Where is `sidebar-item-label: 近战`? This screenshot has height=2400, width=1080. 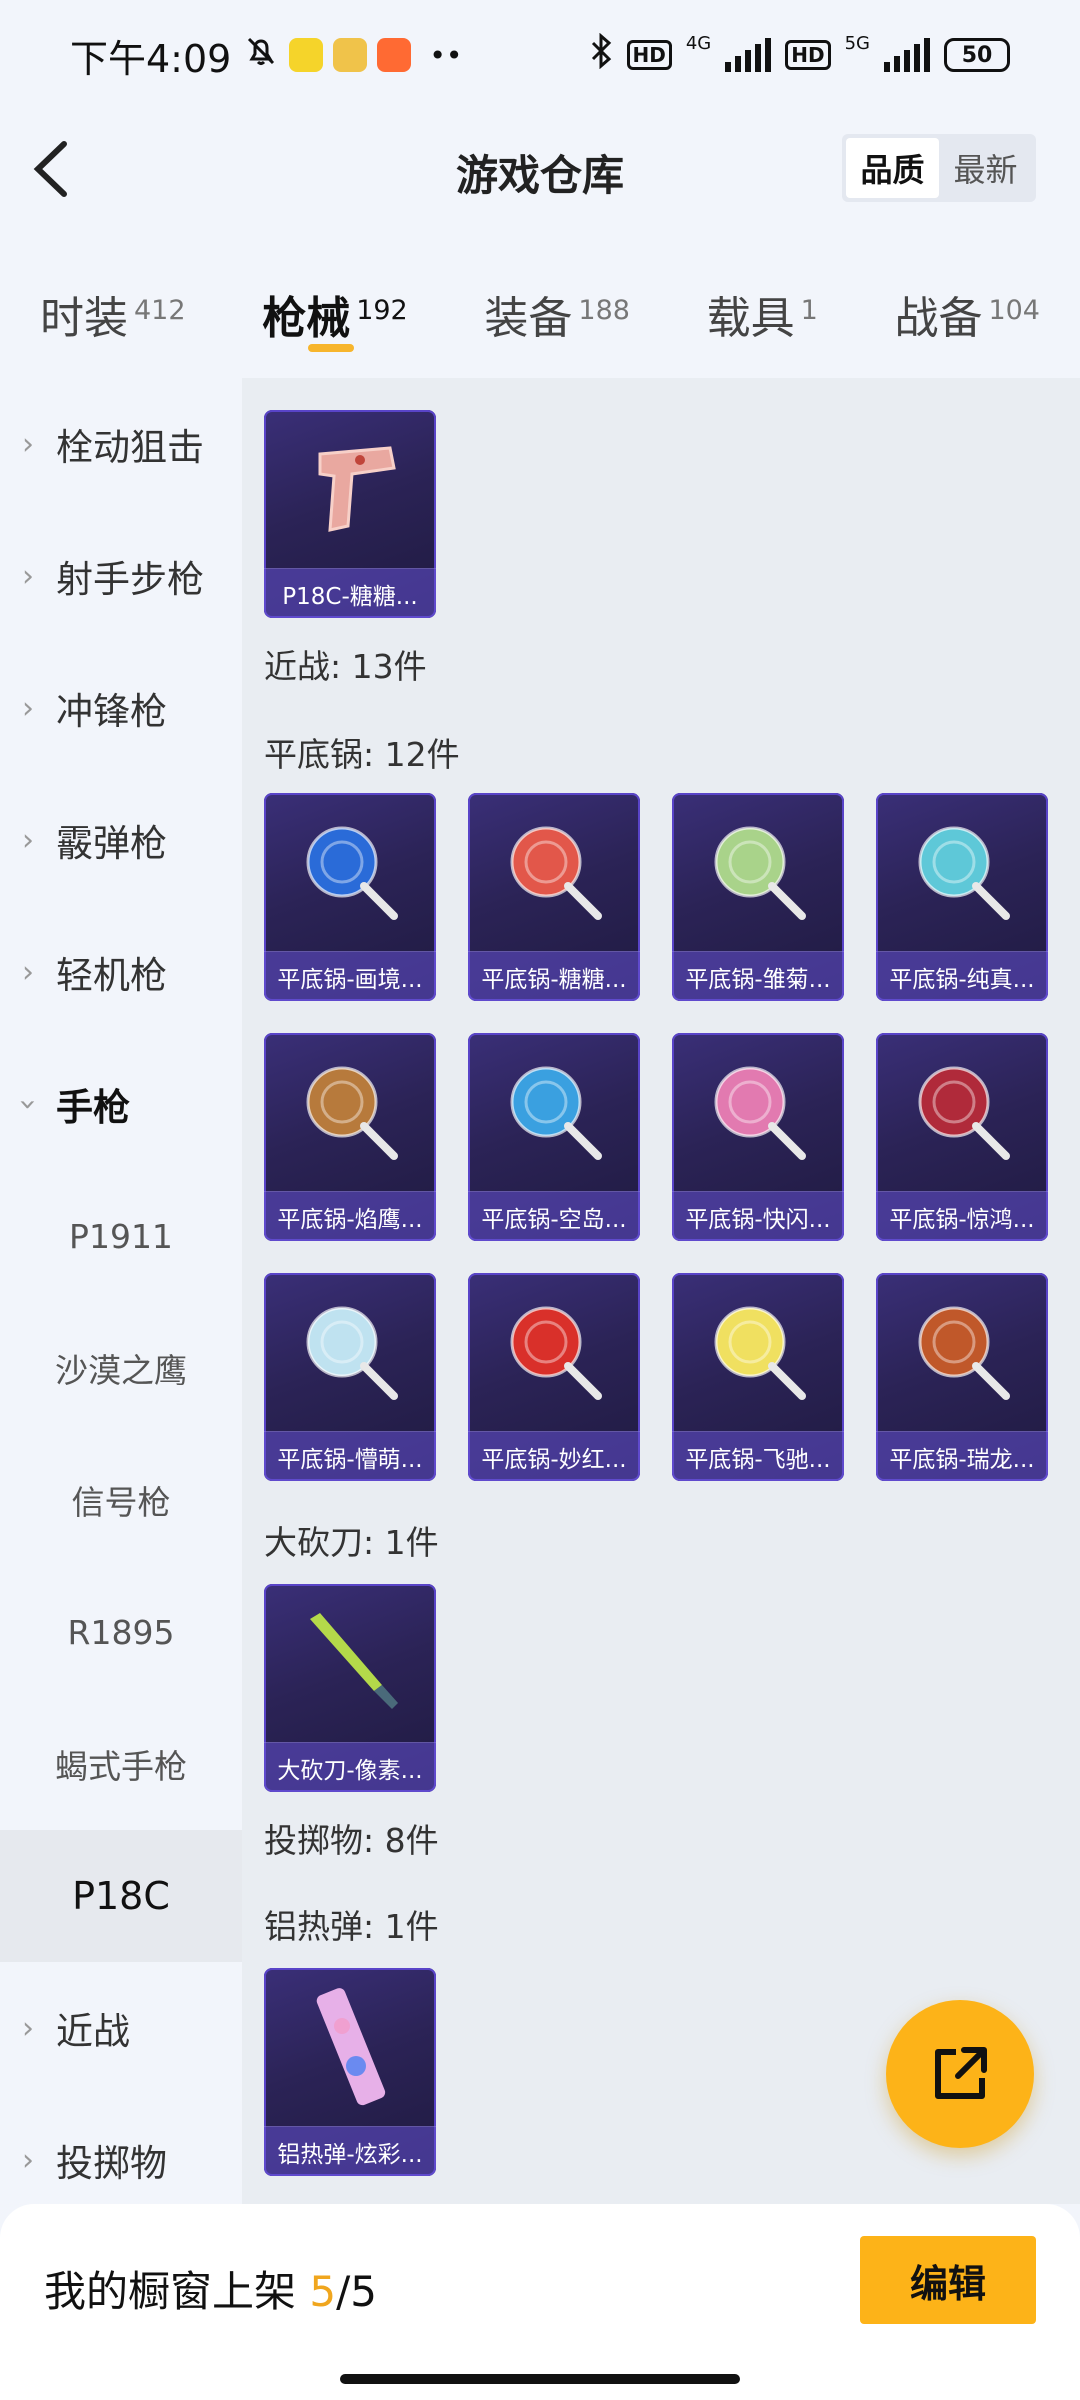
sidebar-item-label: 近战 is located at coordinates (93, 2031).